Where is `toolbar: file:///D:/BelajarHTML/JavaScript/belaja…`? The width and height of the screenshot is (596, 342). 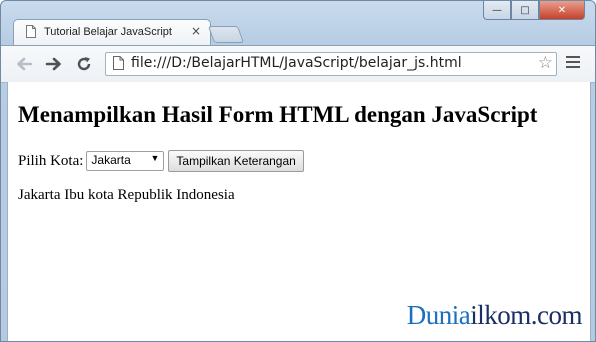 toolbar: file:///D:/BelajarHTML/JavaScript/belaja… is located at coordinates (298, 64).